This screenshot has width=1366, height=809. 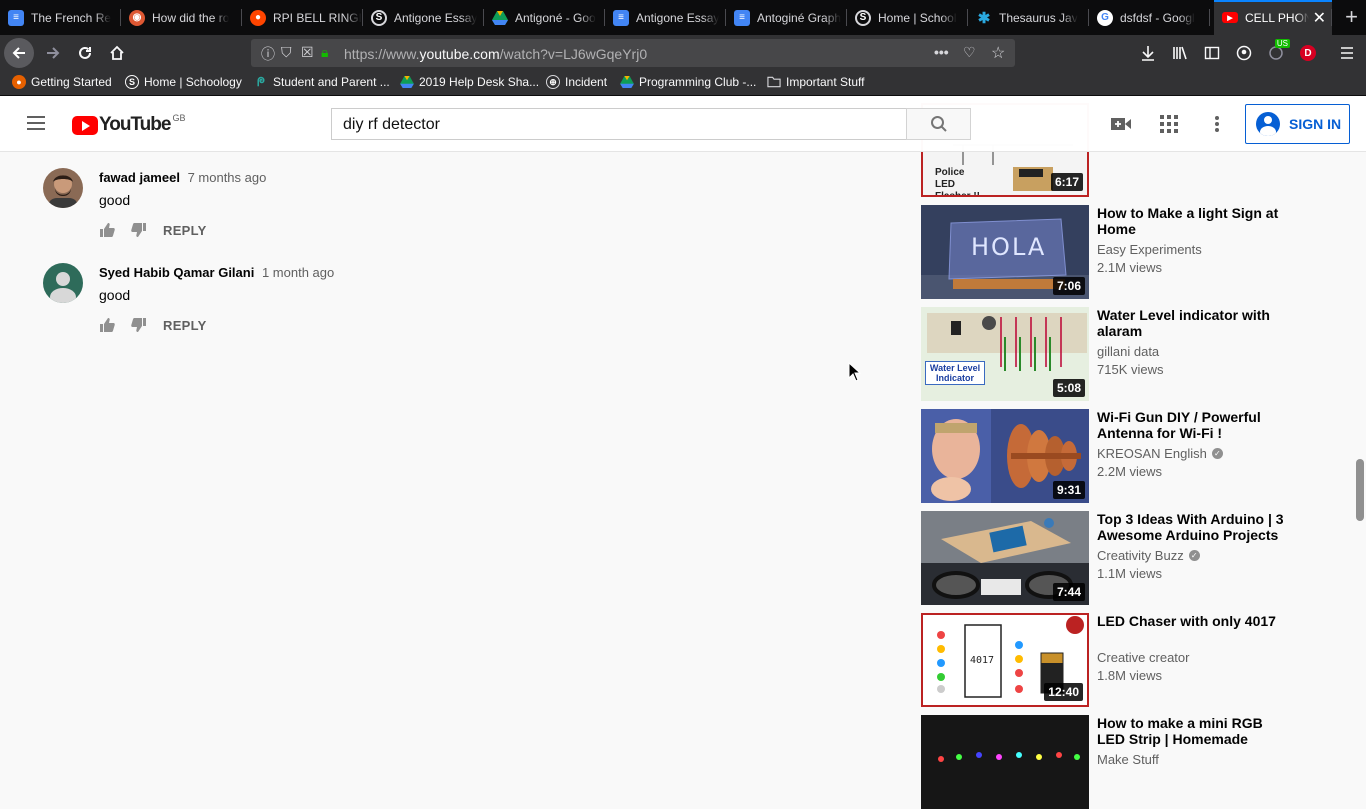 What do you see at coordinates (1038, 17) in the screenshot?
I see `tab-title: Thesaurus Jav` at bounding box center [1038, 17].